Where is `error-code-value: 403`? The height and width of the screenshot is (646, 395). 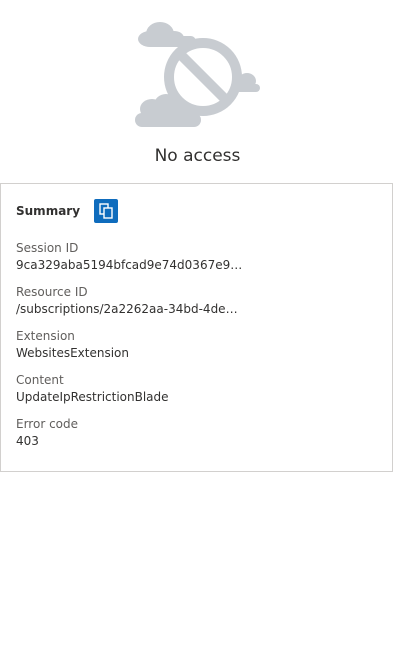 error-code-value: 403 is located at coordinates (27, 441).